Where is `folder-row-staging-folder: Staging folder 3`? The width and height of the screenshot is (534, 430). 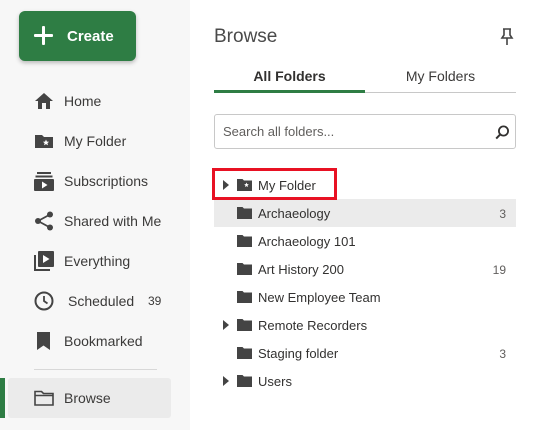 folder-row-staging-folder: Staging folder 3 is located at coordinates (365, 353).